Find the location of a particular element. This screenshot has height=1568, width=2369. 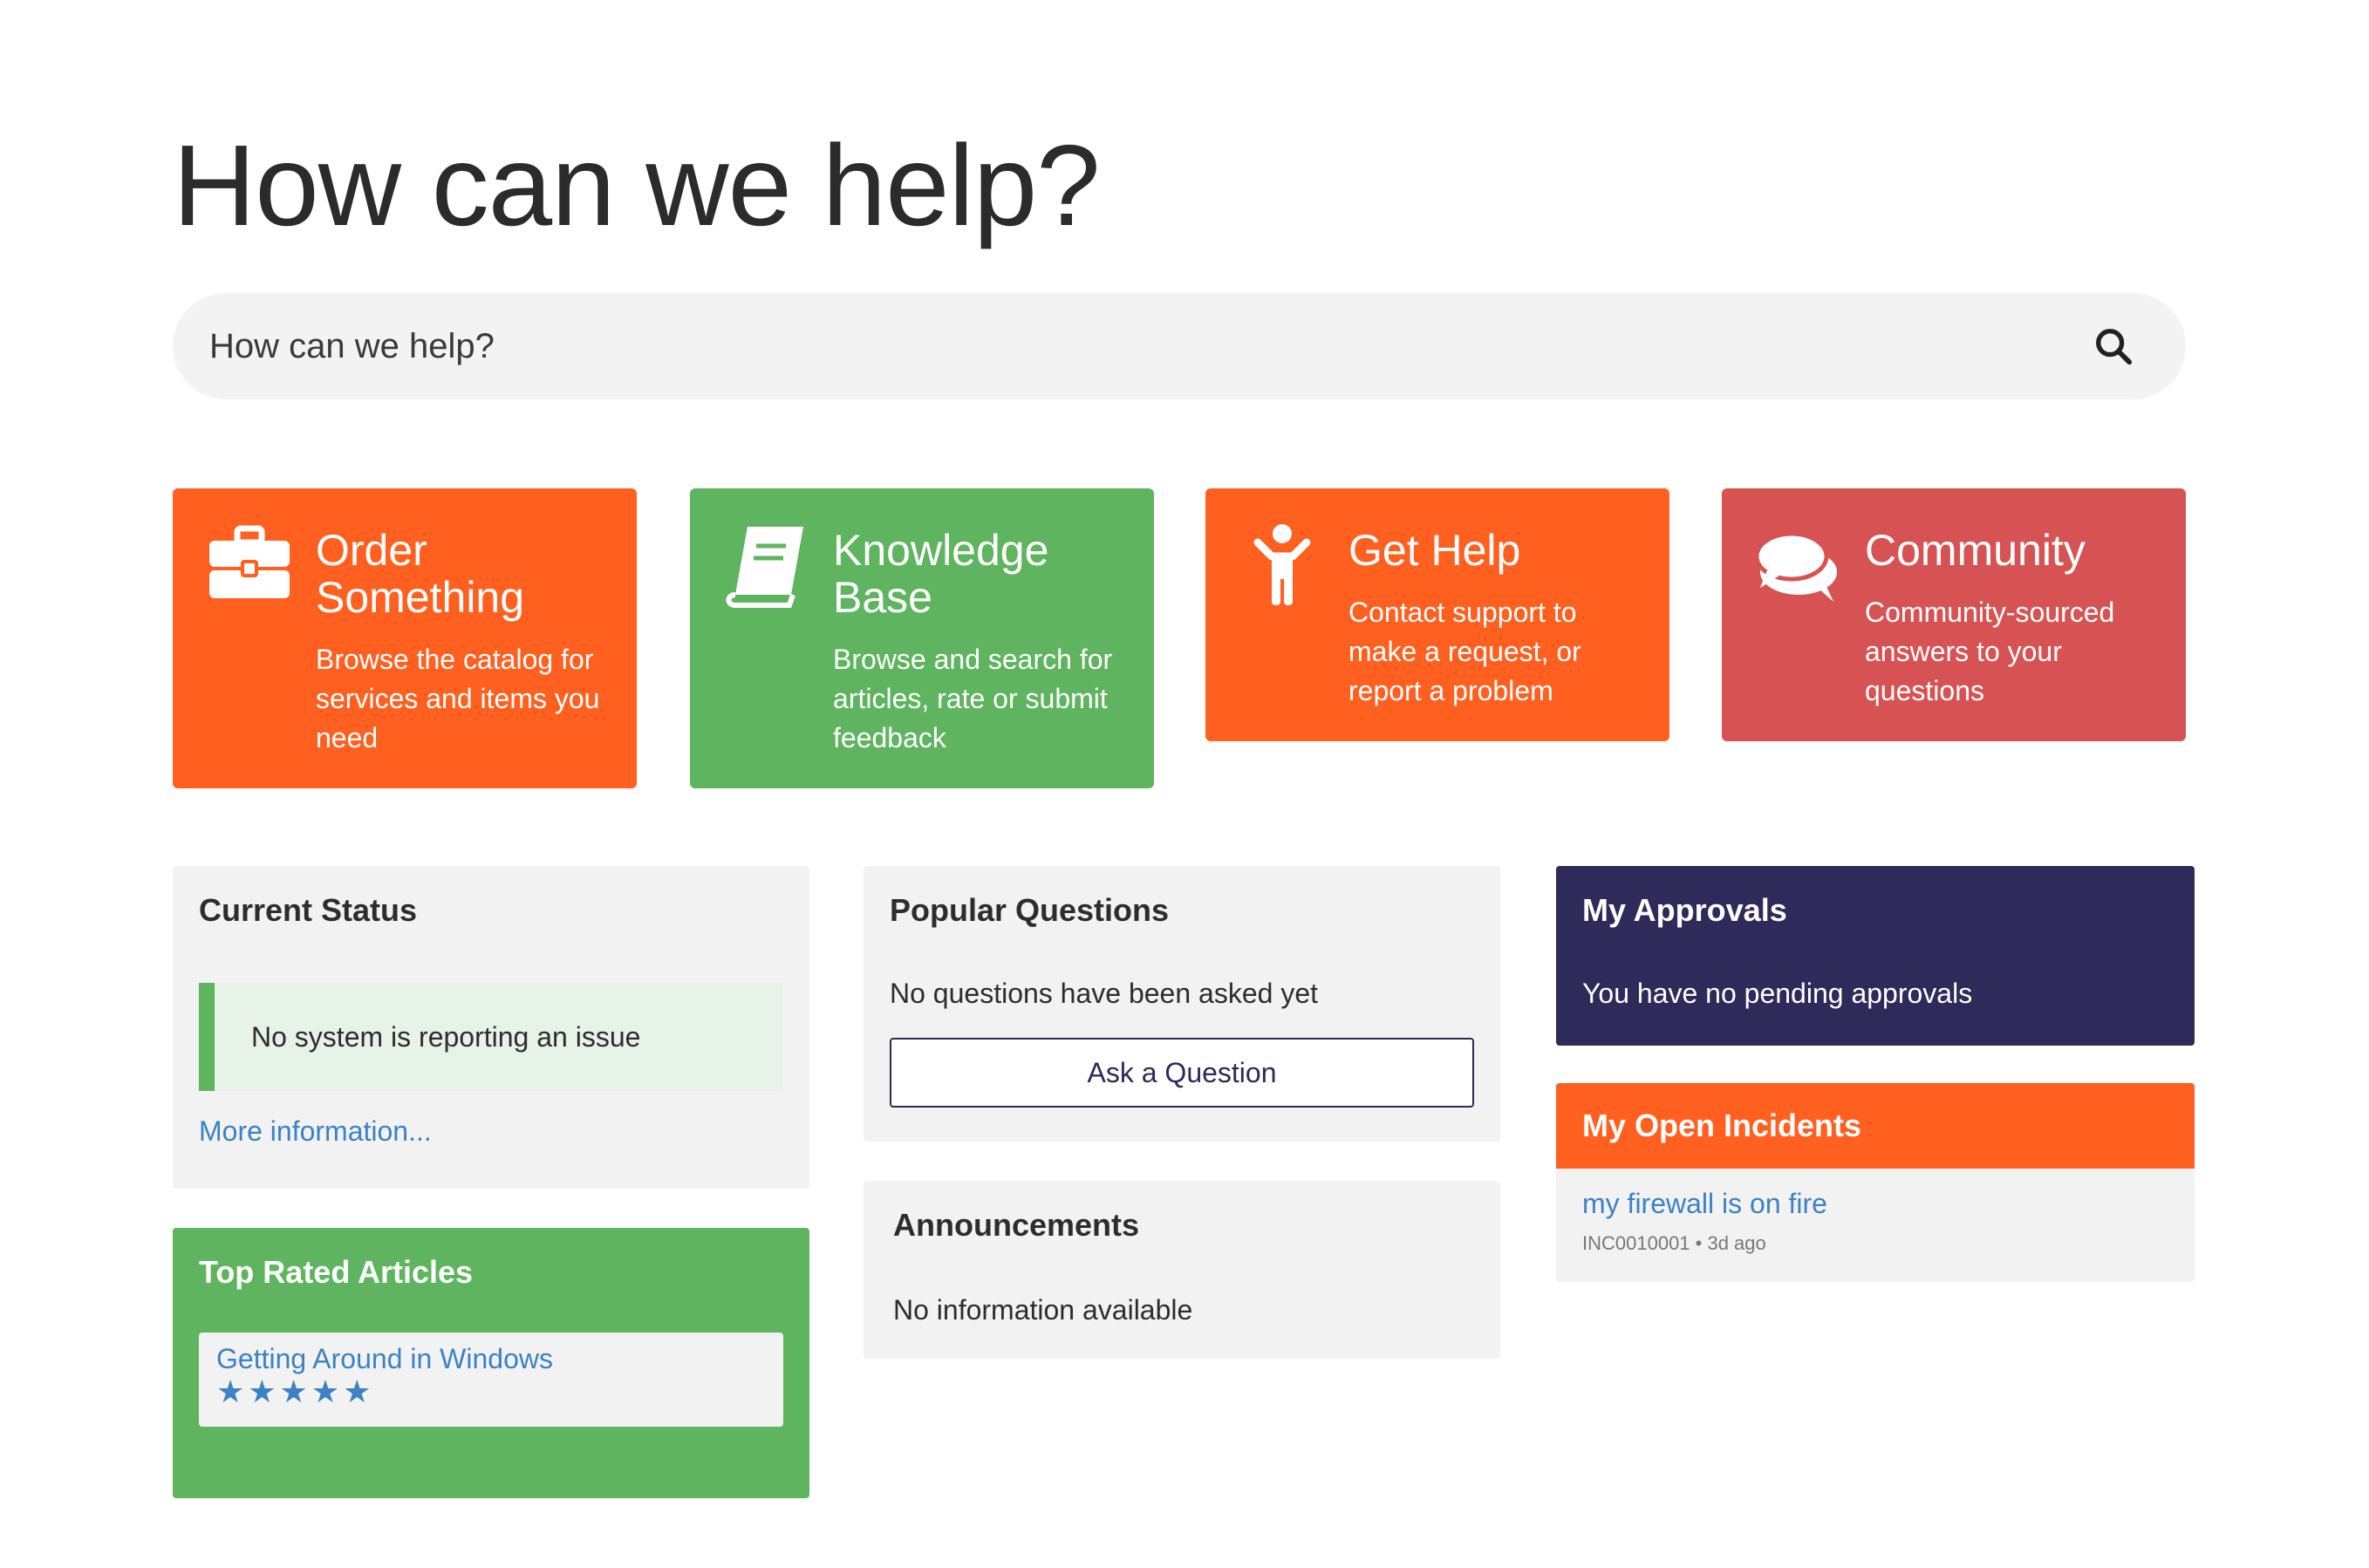

ask-question-button: Ask a Question is located at coordinates (1182, 1073).